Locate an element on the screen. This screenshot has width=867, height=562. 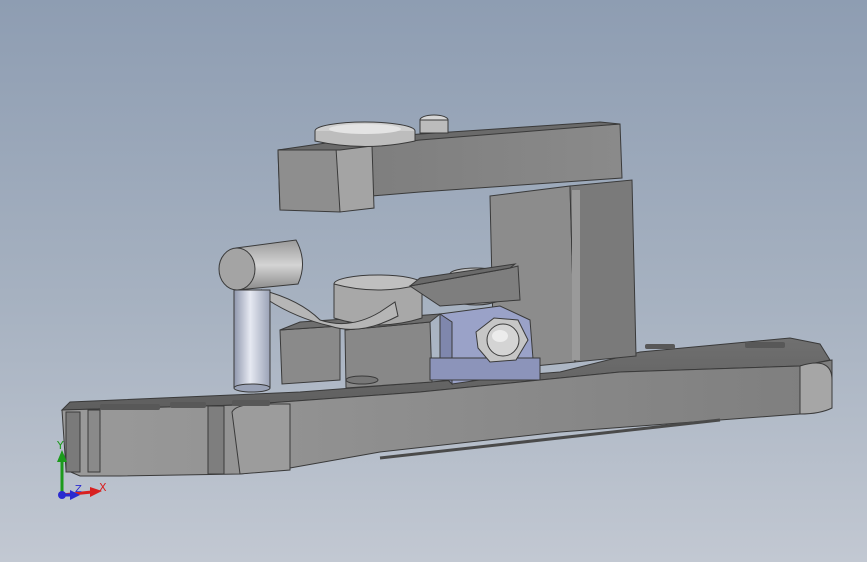
axis-arrows-icon is located at coordinates (79, 475).